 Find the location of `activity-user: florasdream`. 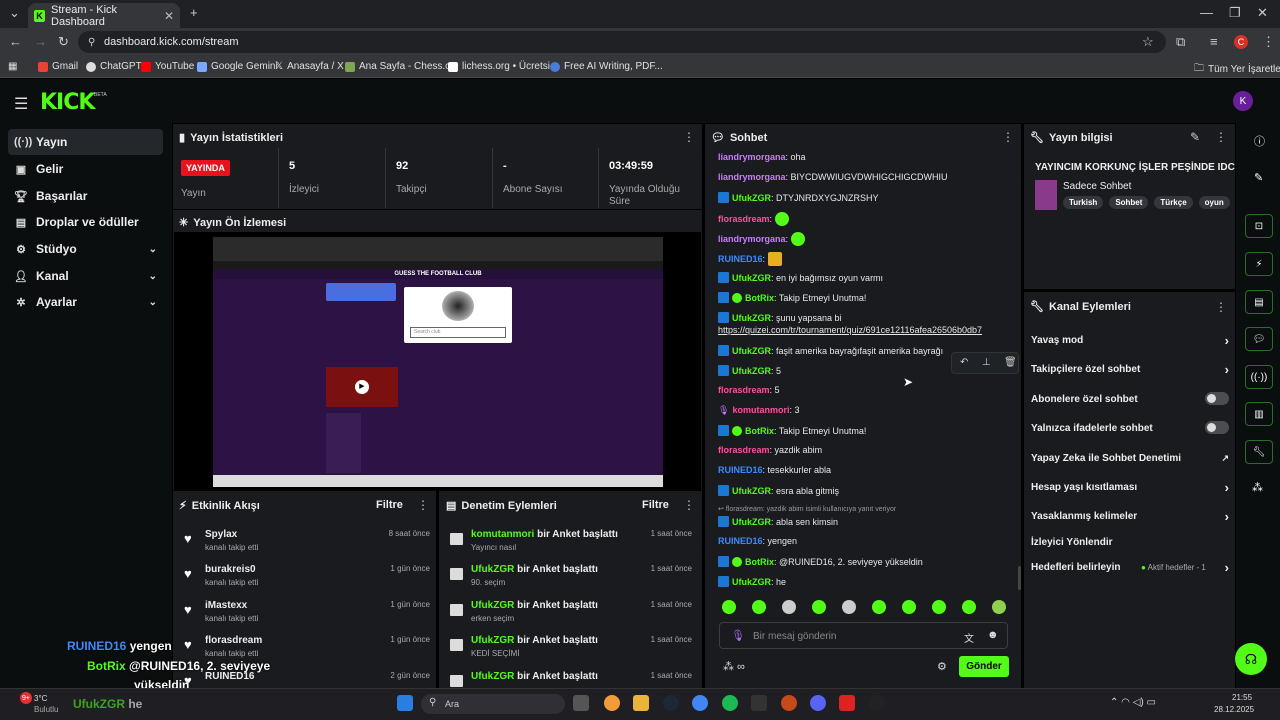

activity-user: florasdream is located at coordinates (233, 640).